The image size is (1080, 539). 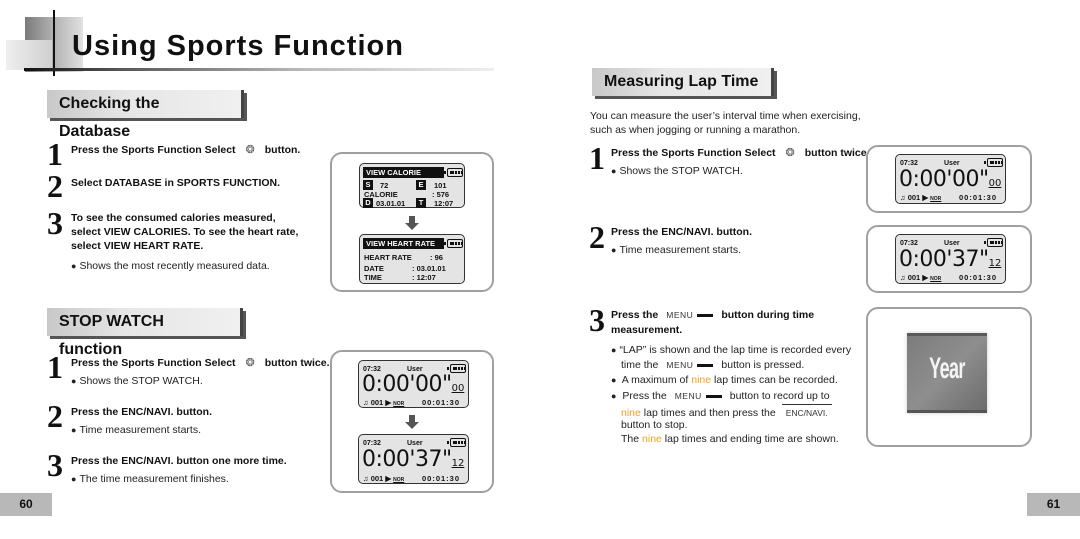 I want to click on section-header-lap: Measuring Lap Time, so click(x=683, y=82).